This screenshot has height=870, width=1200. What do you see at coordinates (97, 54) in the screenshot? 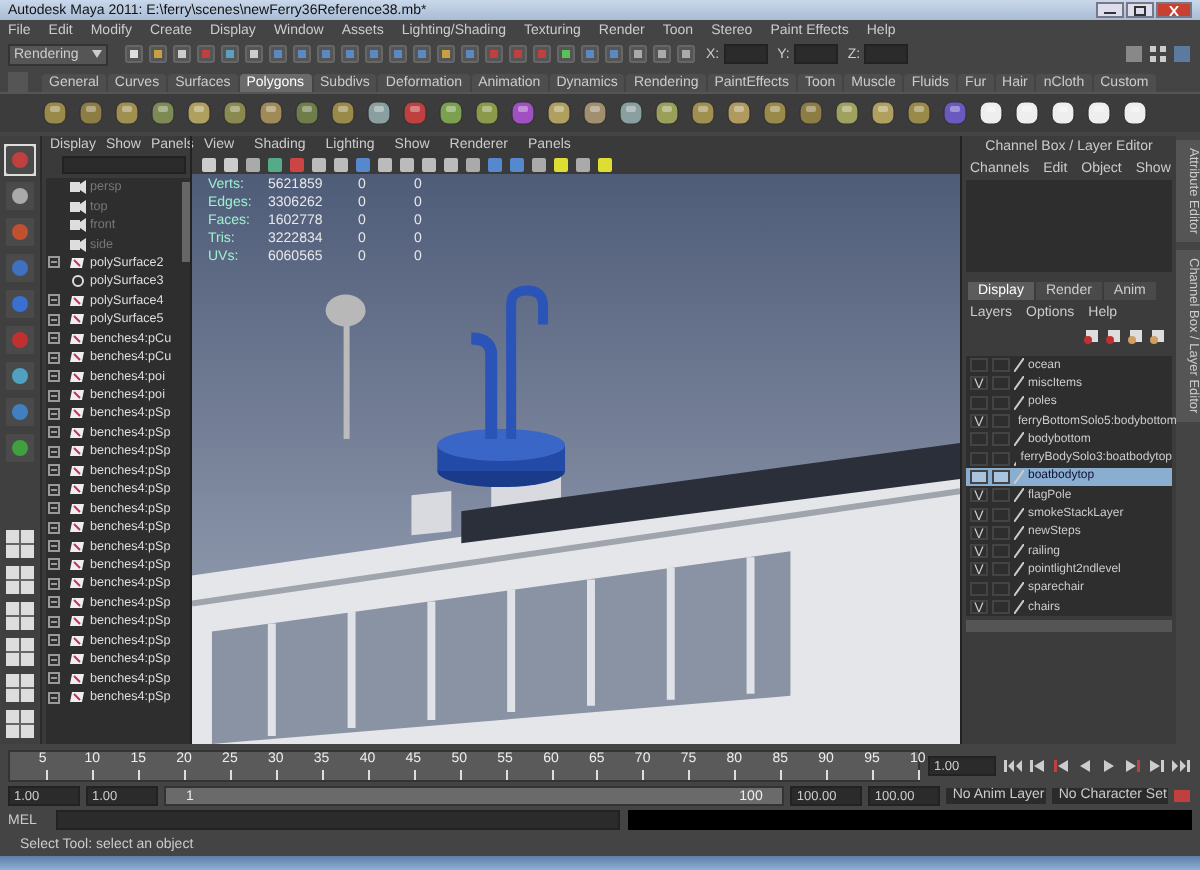
I see `caret-icon` at bounding box center [97, 54].